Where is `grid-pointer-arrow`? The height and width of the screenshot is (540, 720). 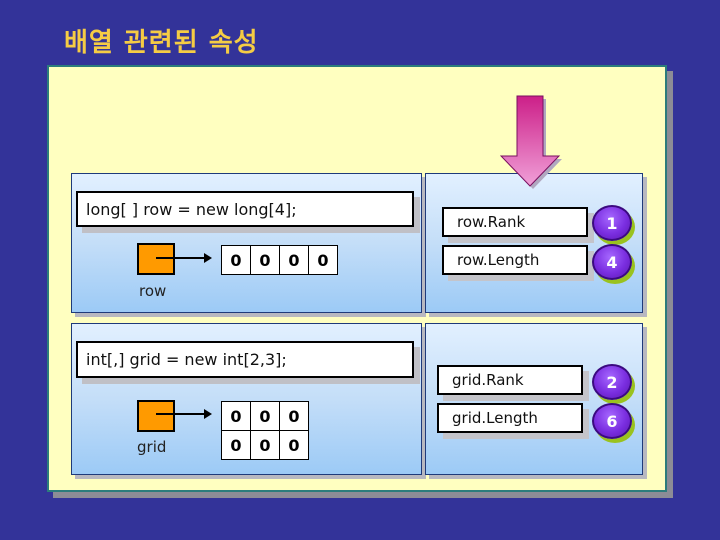 grid-pointer-arrow is located at coordinates (184, 414).